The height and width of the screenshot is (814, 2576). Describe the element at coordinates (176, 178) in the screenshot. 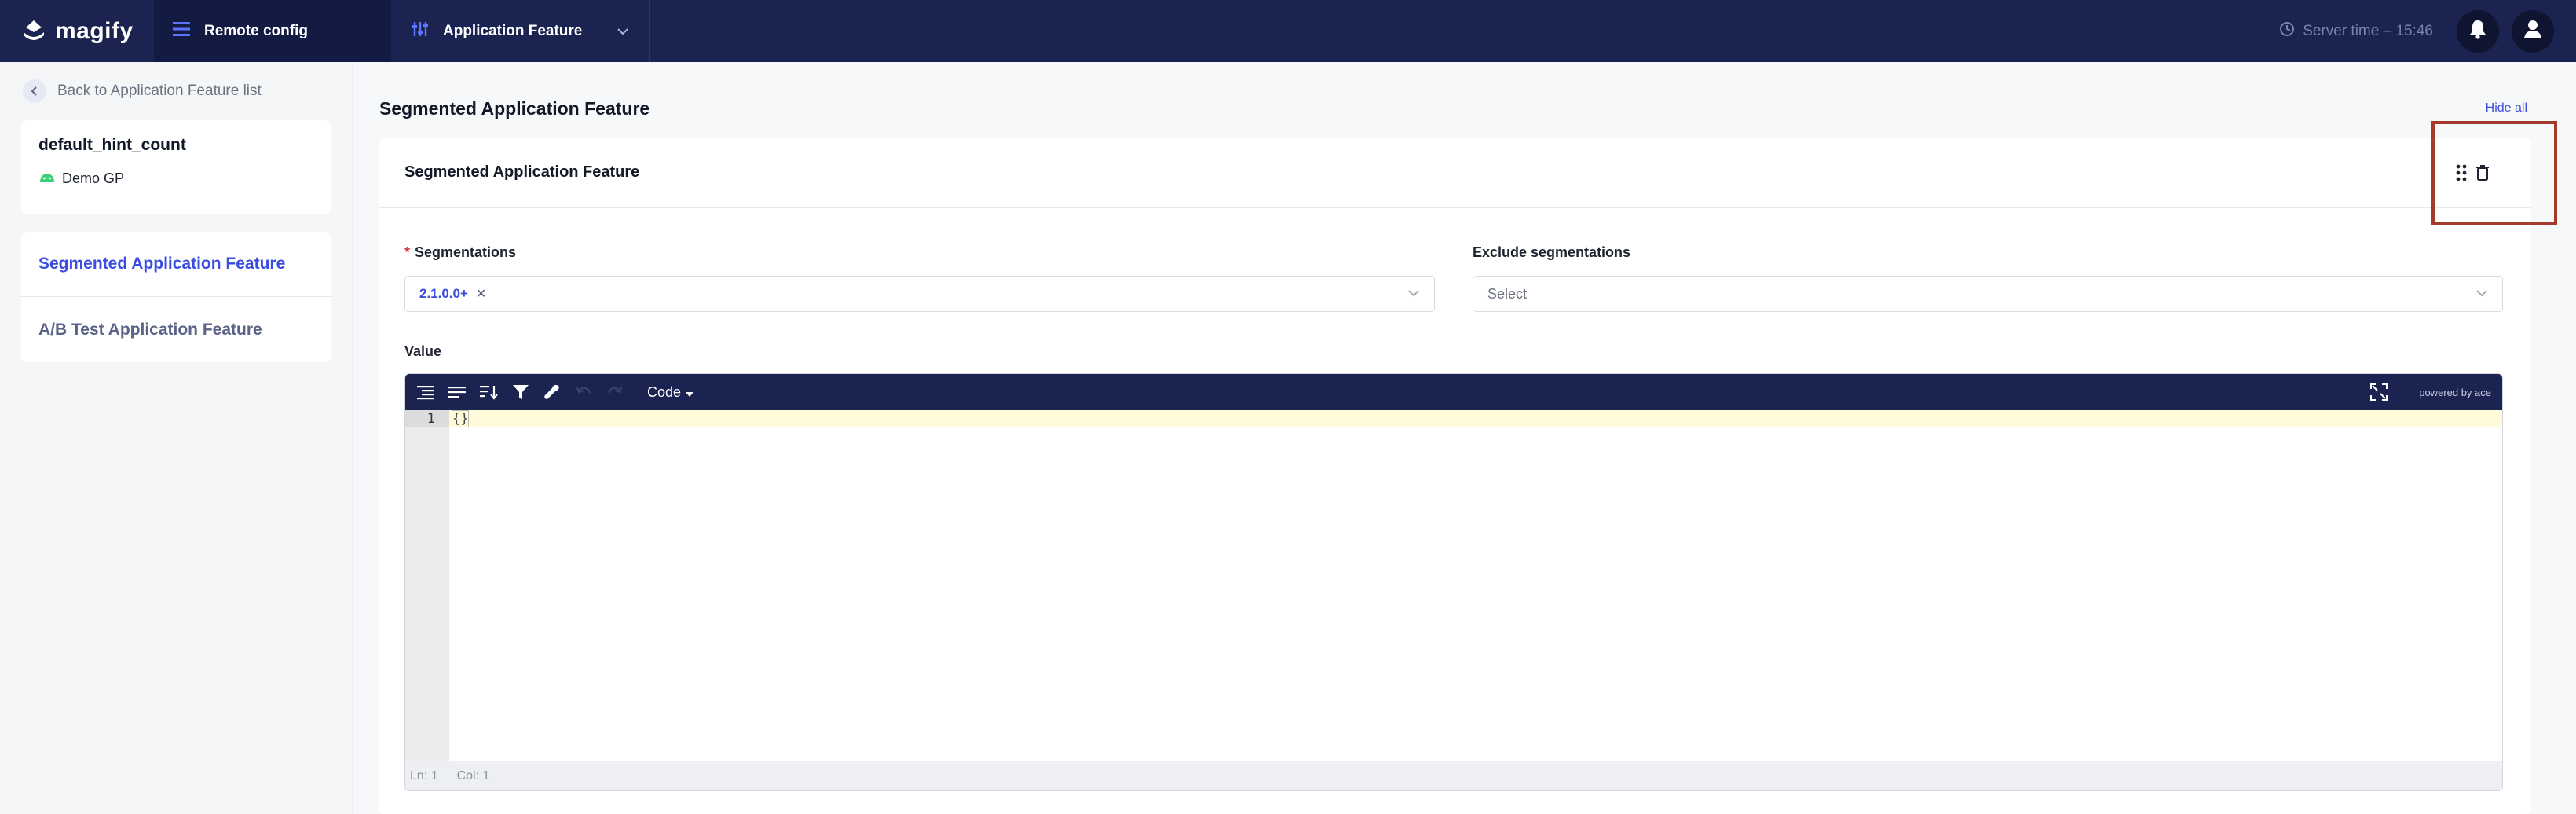

I see `app-name: Demo GP` at that location.